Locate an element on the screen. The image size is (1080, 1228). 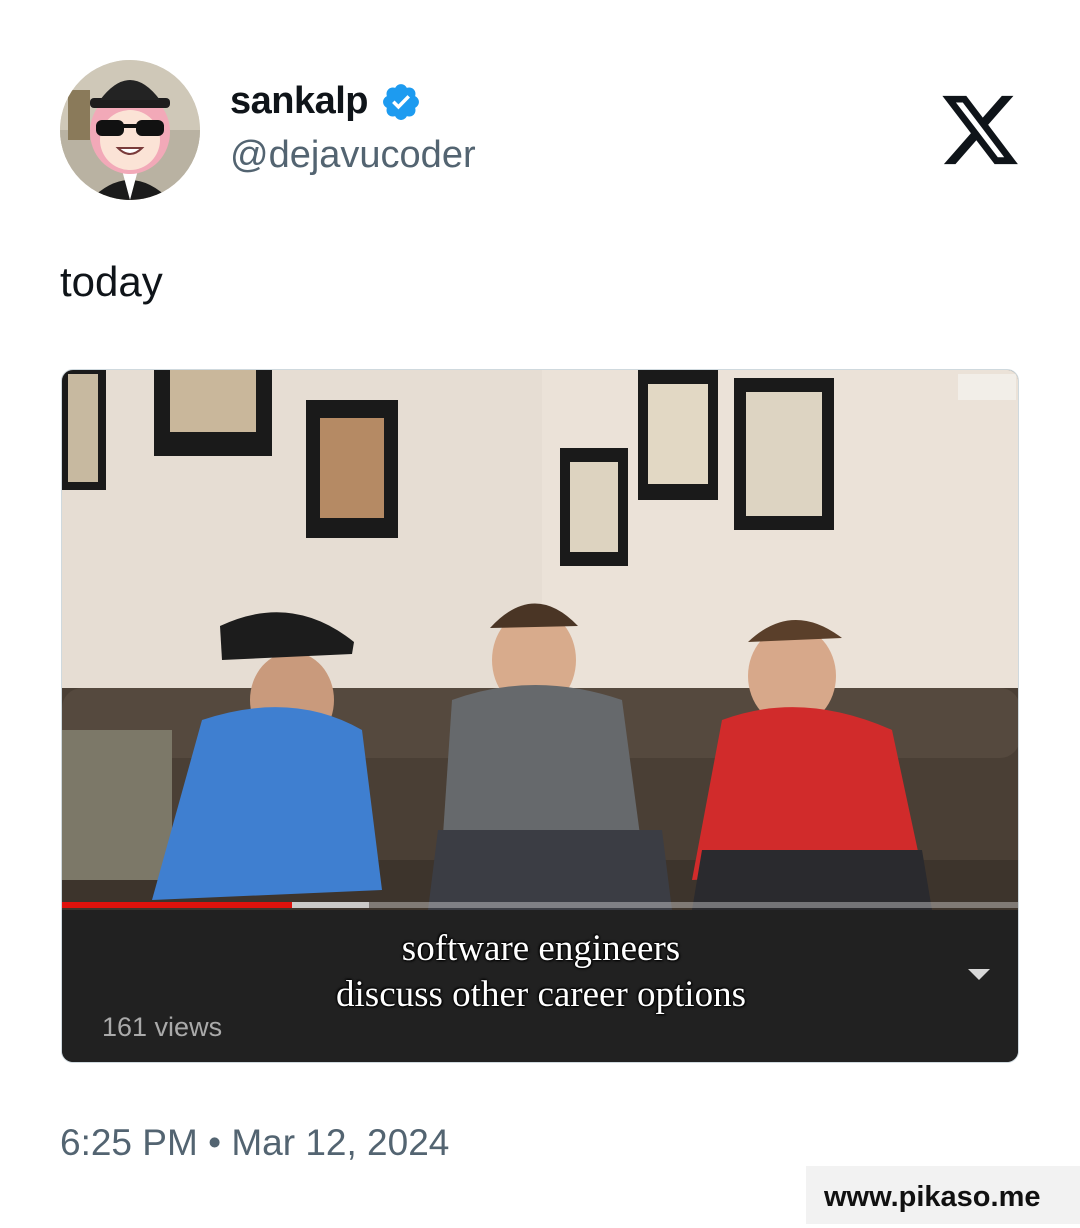
tweet-text: today is located at coordinates (111, 281).